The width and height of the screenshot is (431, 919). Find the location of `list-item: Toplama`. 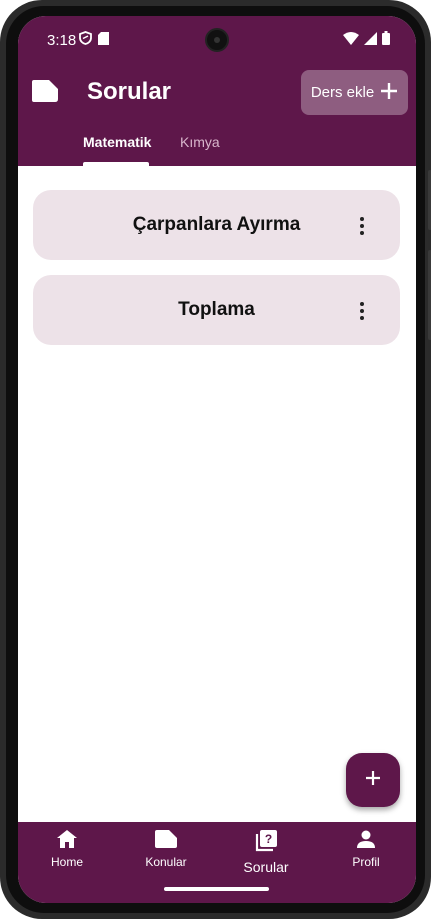

list-item: Toplama is located at coordinates (216, 310).